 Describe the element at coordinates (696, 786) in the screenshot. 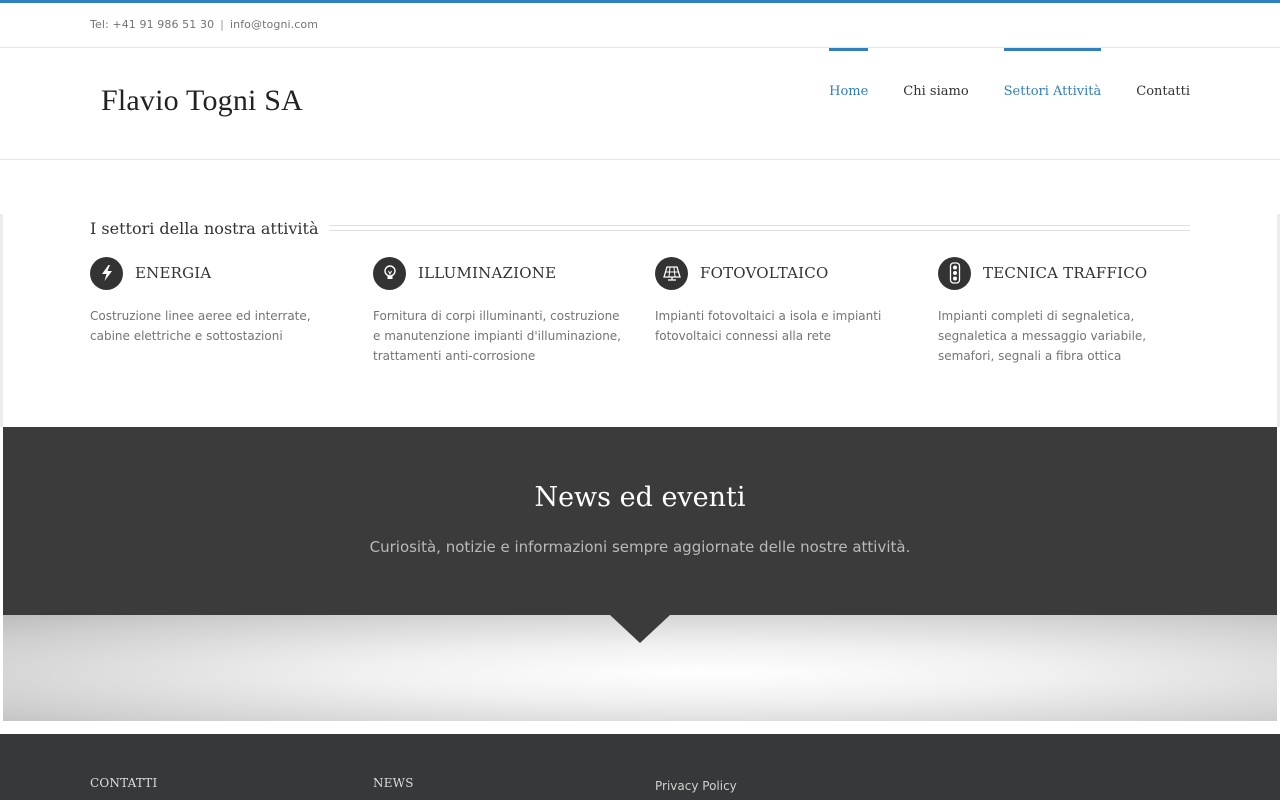

I see `privacy-policy-link: Privacy Policy` at that location.